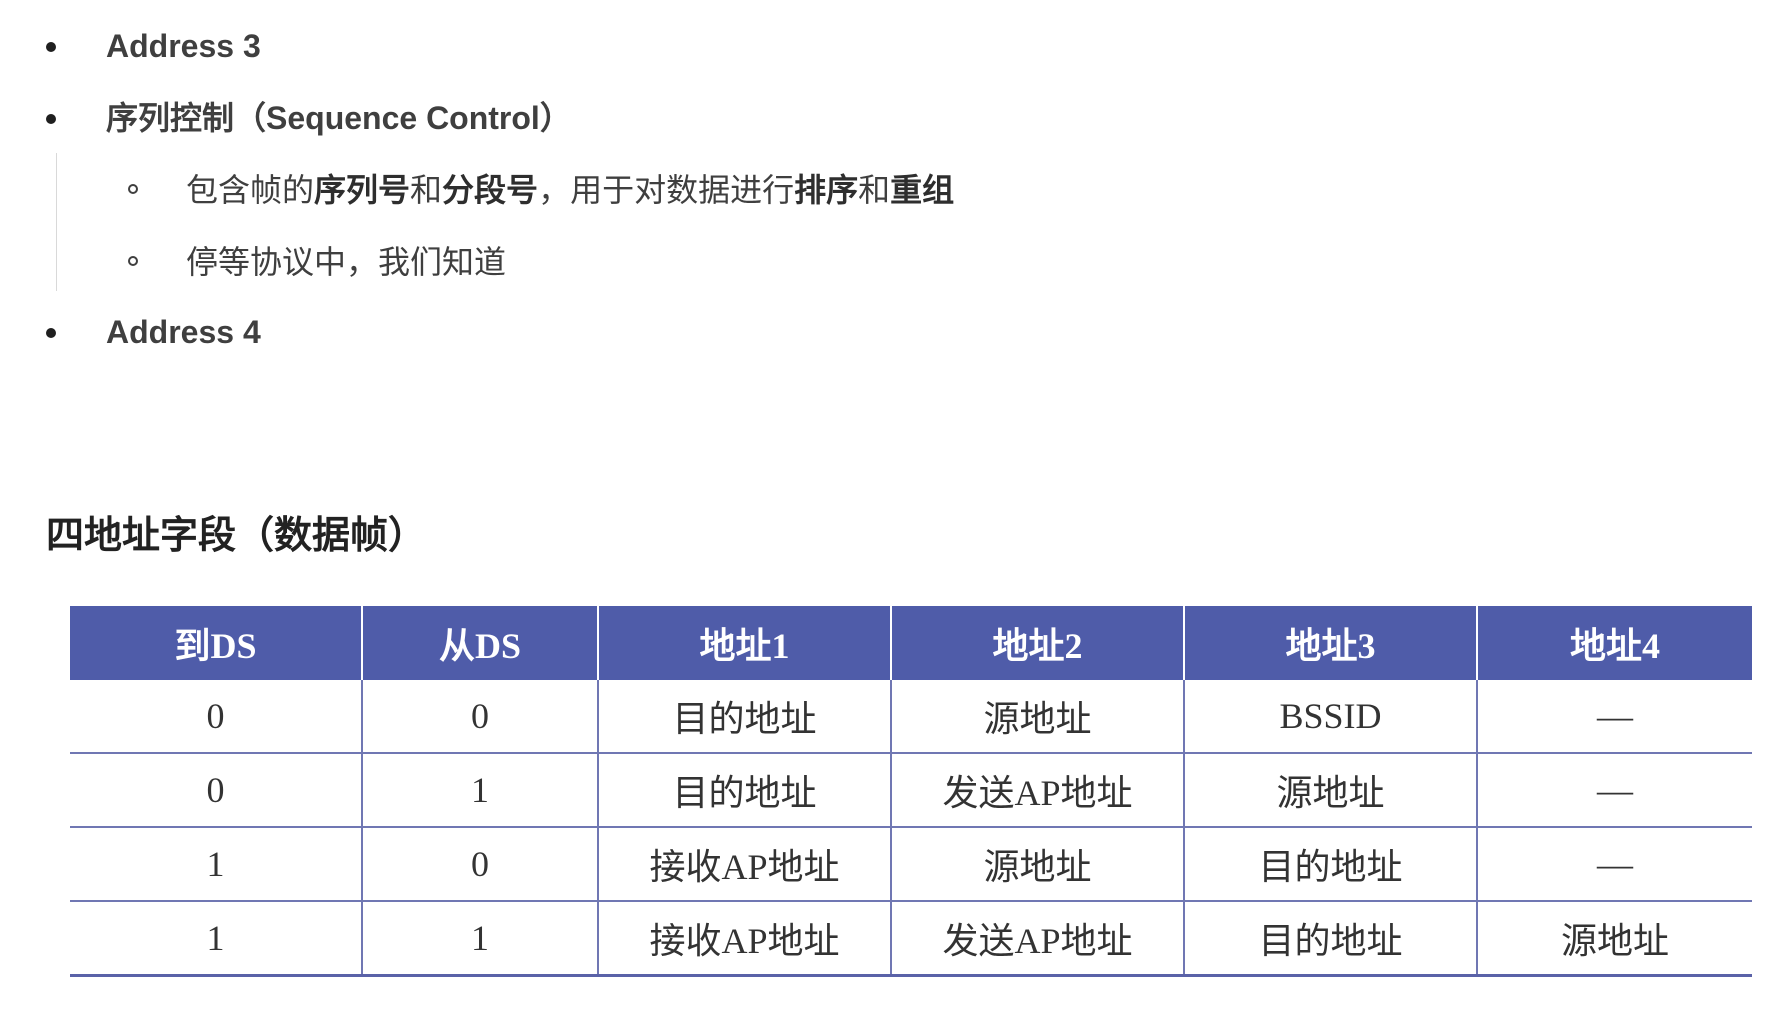  Describe the element at coordinates (236, 536) in the screenshot. I see `section-heading: 四地址字段（数据帧）` at that location.